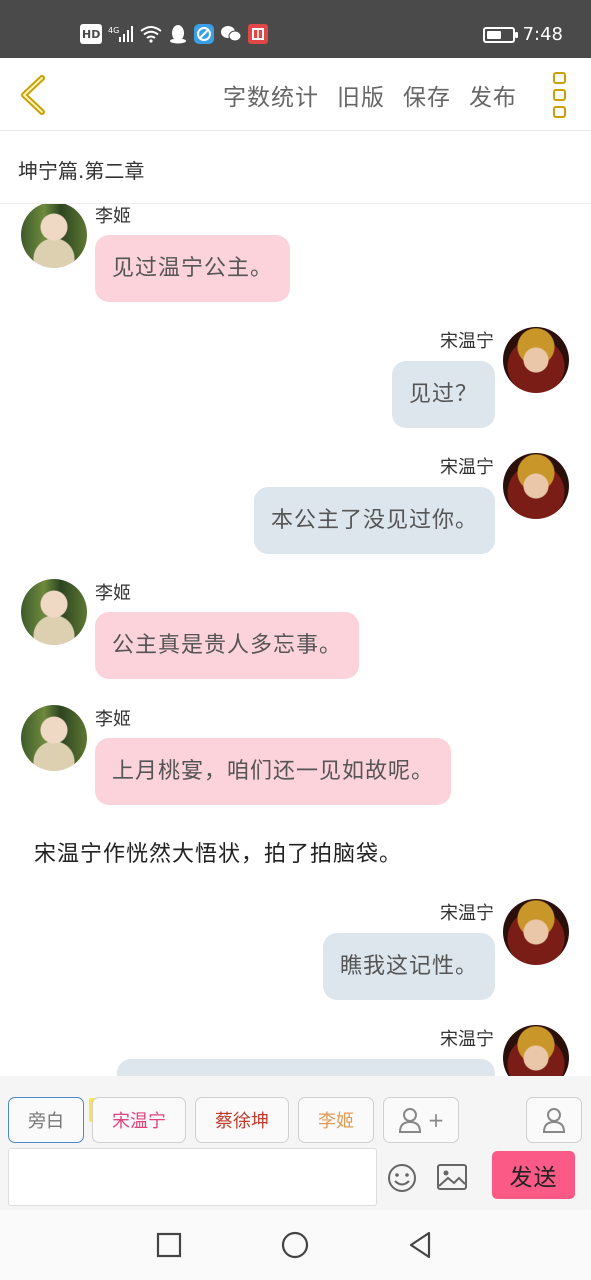 Image resolution: width=591 pixels, height=1280 pixels. I want to click on compose-panel: 旁白 主 宋温宁 蔡徐坤 李姬 + 发送, so click(295, 1143).